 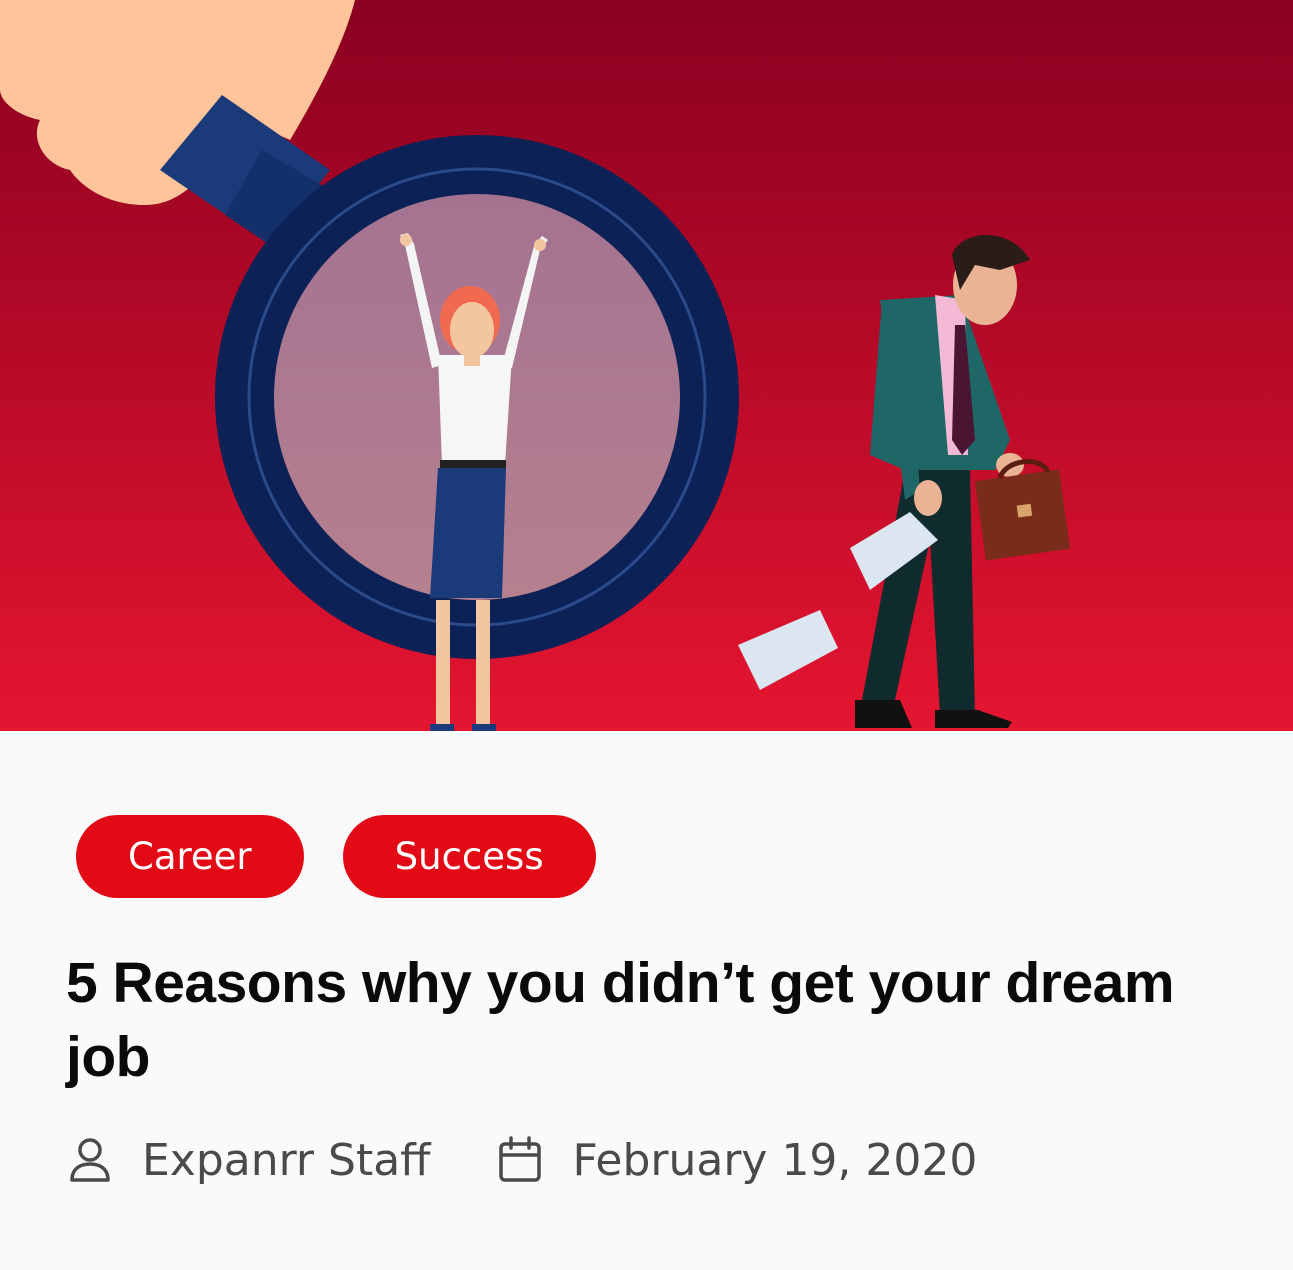 I want to click on article-meta: Expanrr Staff February 19, 2020, so click(x=522, y=1160).